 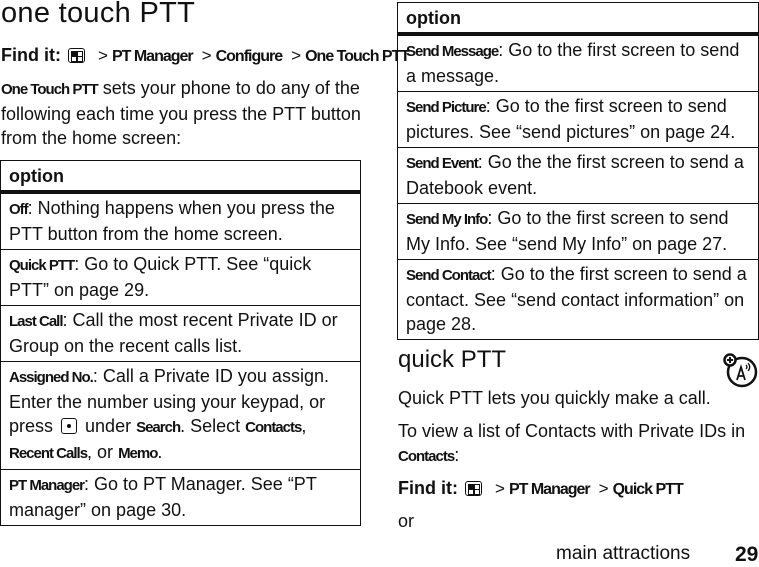 I want to click on path-step: Quick PTT, so click(x=648, y=489).